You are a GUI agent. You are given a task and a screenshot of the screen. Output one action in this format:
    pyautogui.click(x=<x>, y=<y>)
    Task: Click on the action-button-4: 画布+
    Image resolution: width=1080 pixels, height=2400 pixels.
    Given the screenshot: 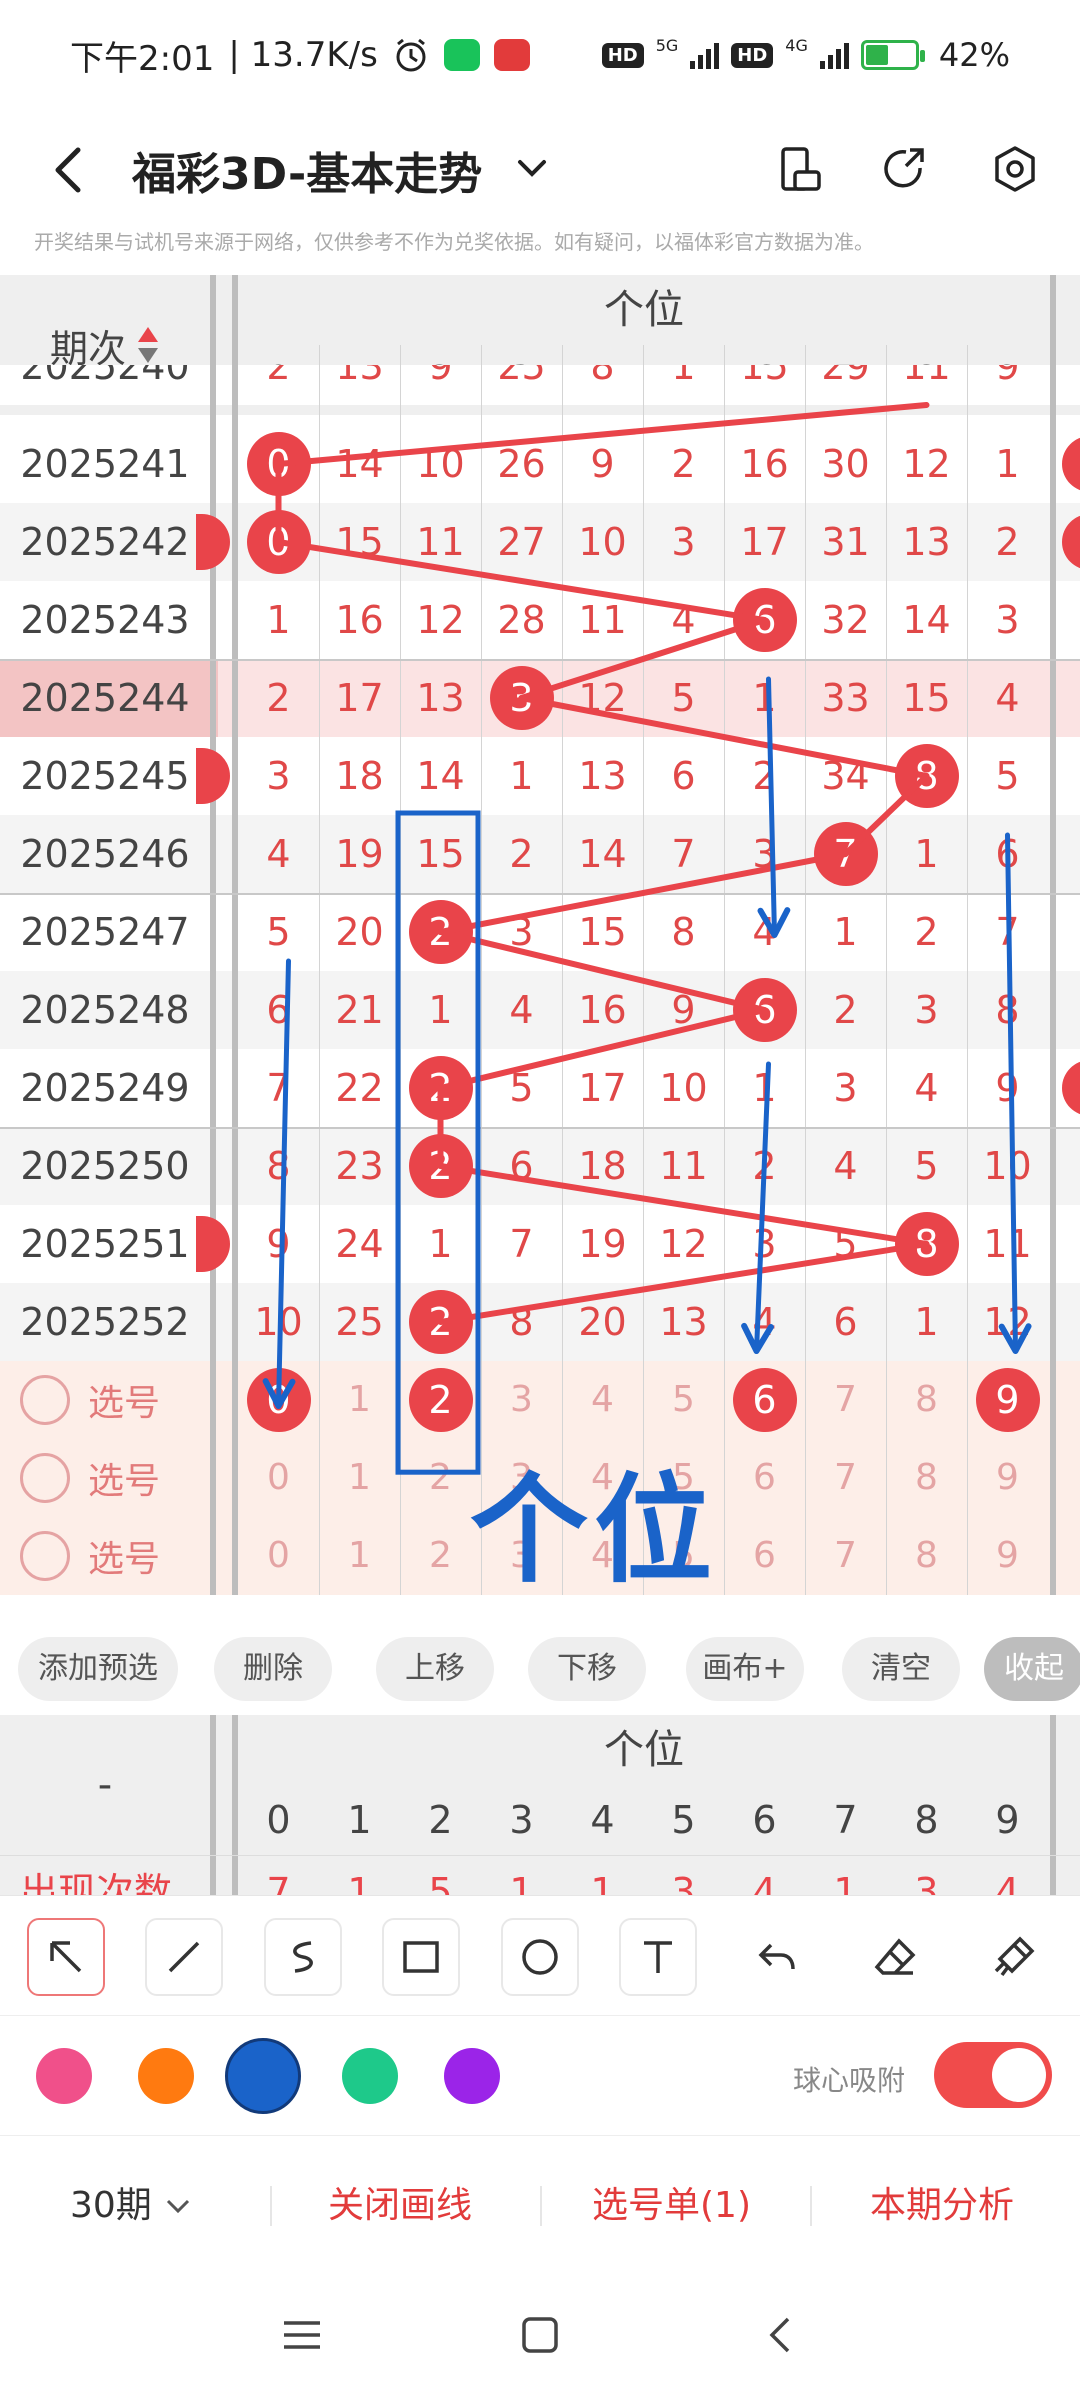 What is the action you would take?
    pyautogui.click(x=745, y=1669)
    